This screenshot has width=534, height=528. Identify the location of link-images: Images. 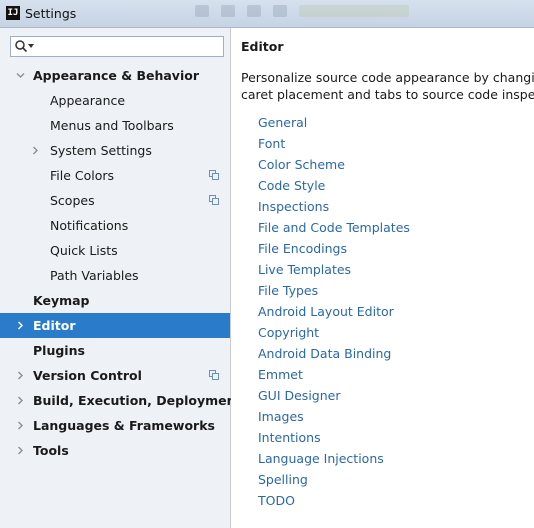
(334, 416).